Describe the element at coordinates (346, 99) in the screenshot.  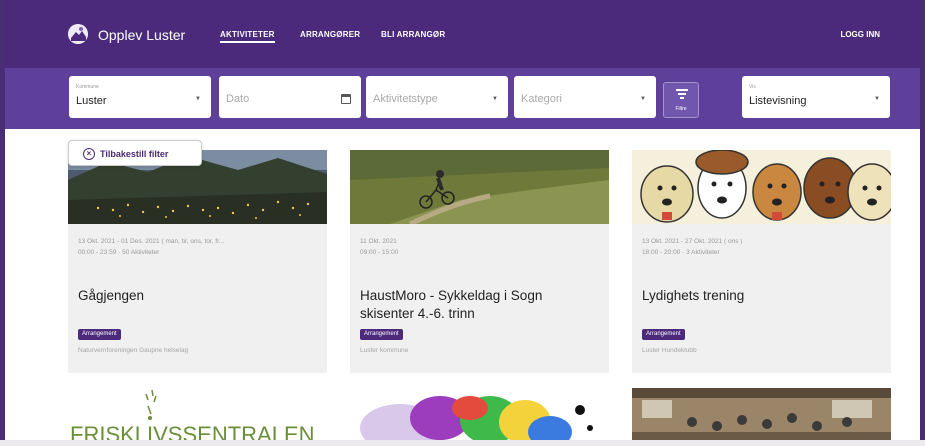
I see `calendar-icon` at that location.